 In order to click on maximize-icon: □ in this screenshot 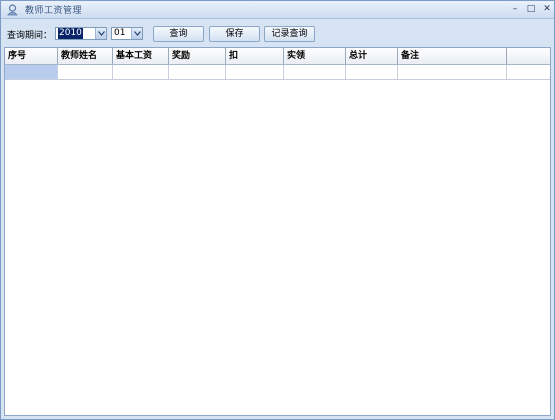, I will do `click(531, 9)`.